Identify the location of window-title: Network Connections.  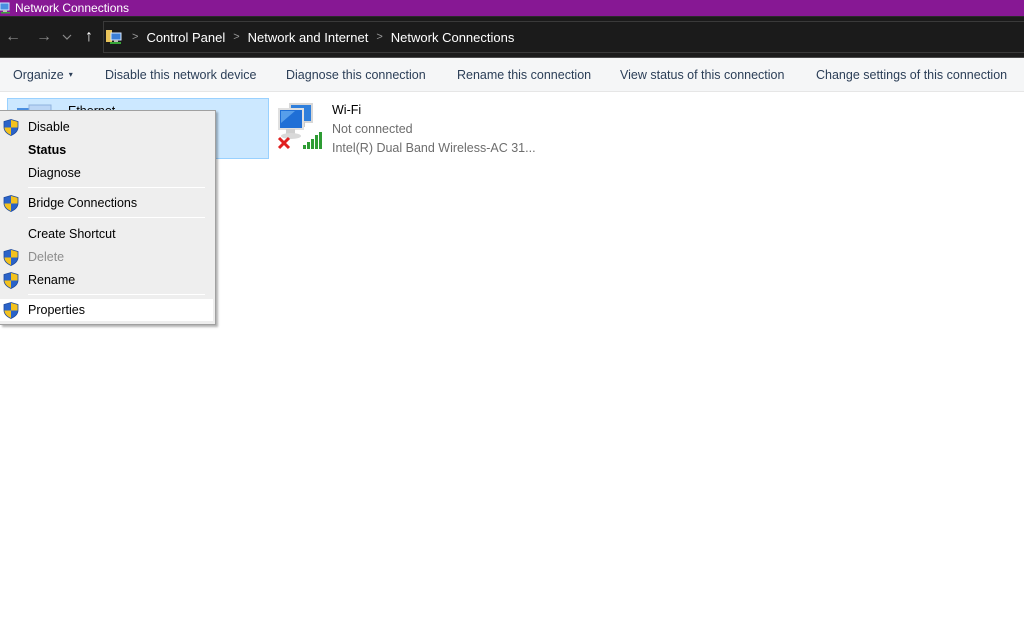
(72, 8).